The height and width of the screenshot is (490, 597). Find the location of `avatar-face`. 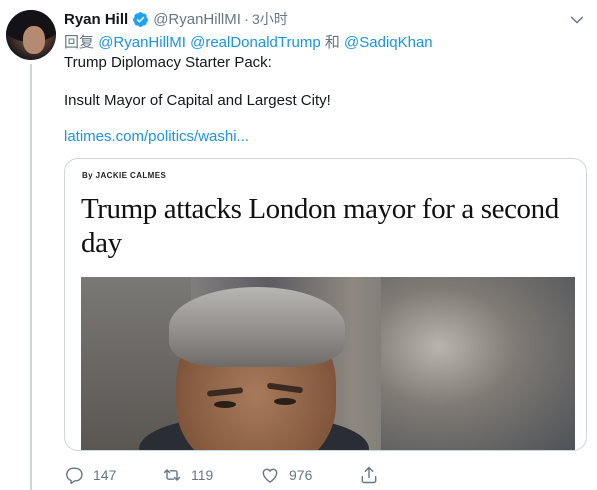

avatar-face is located at coordinates (34, 40).